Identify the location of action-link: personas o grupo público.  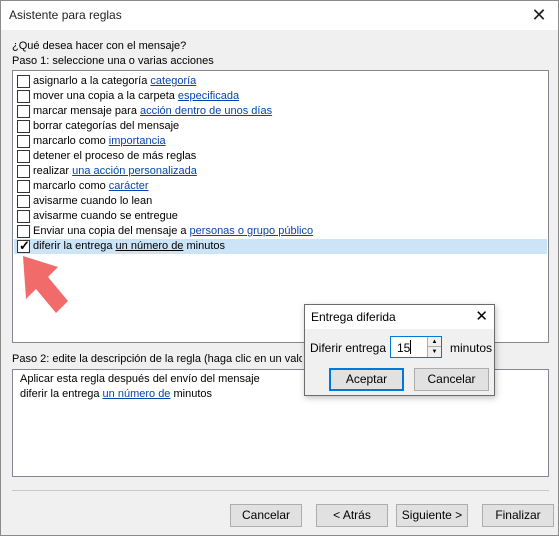
(252, 231).